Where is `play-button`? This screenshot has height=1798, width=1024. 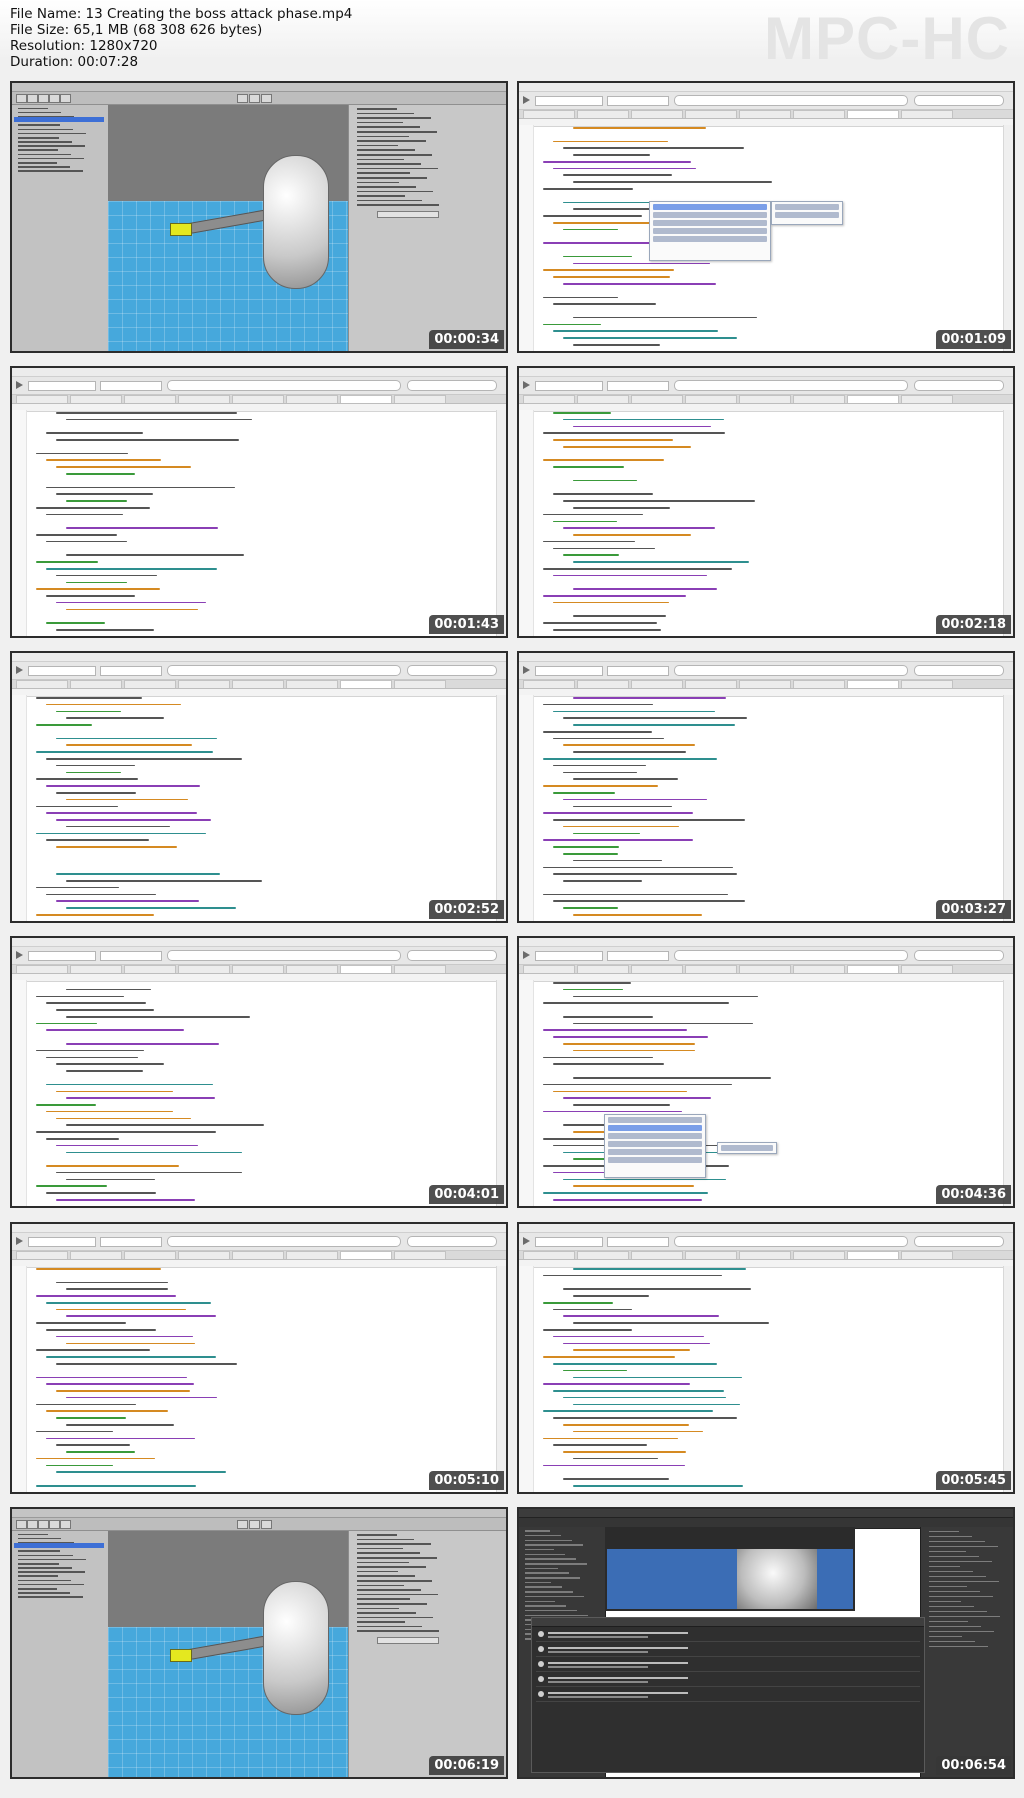
play-button is located at coordinates (242, 98).